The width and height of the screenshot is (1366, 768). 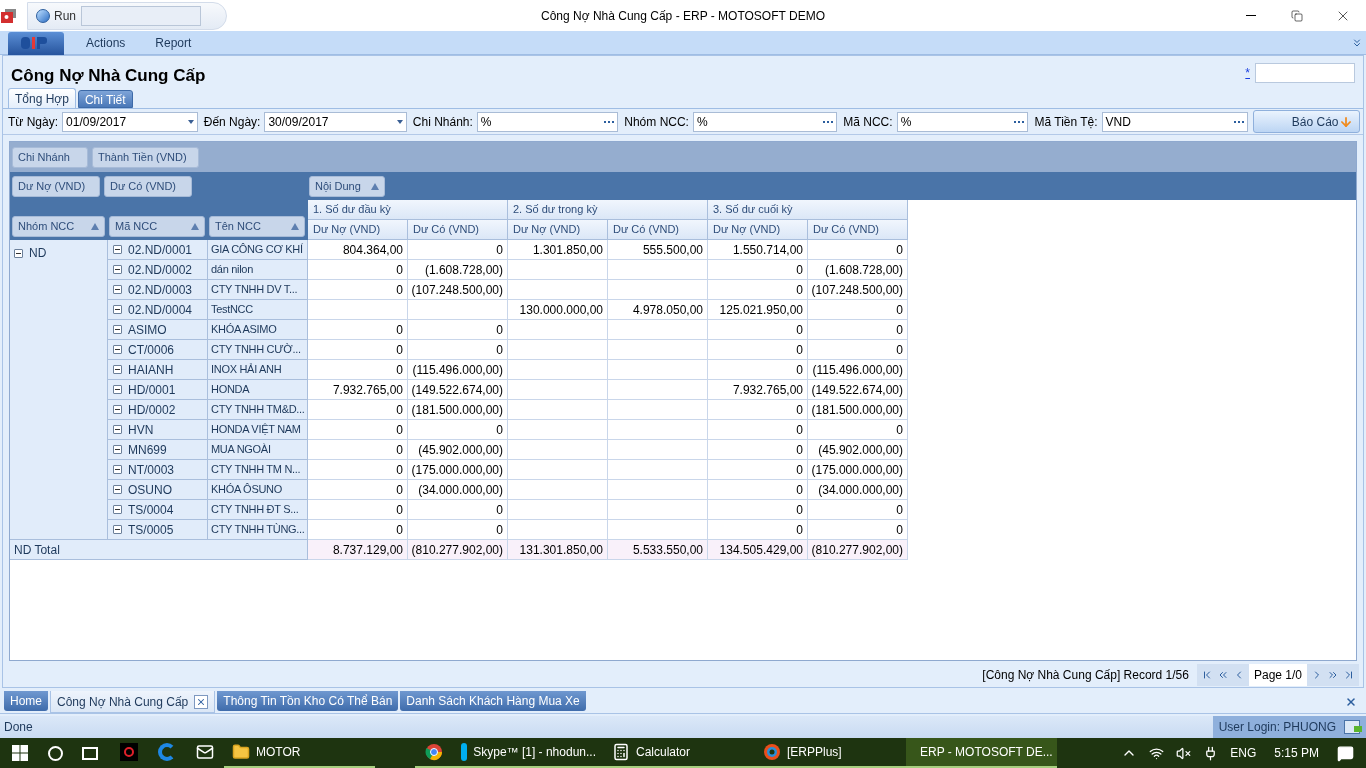 What do you see at coordinates (656, 122) in the screenshot?
I see `filter-label: Nhóm NCC:` at bounding box center [656, 122].